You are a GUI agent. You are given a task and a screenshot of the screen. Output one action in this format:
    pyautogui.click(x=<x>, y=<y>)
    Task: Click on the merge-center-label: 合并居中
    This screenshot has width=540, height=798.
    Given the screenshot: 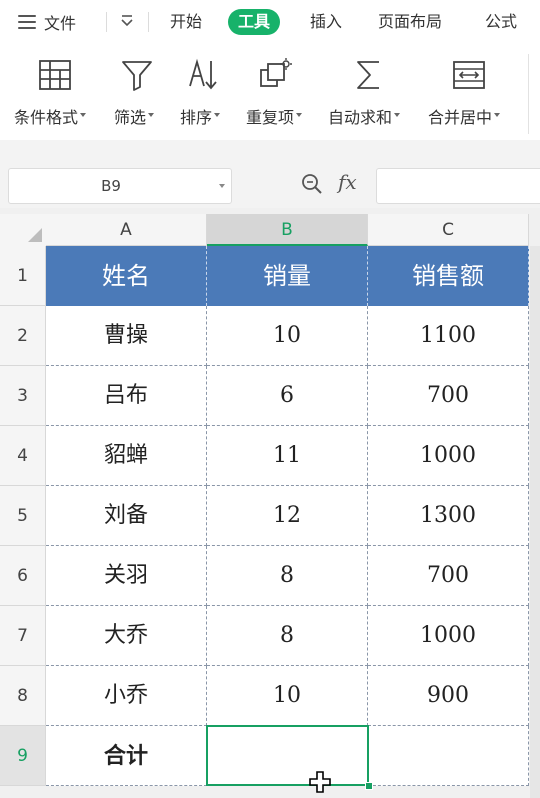 What is the action you would take?
    pyautogui.click(x=460, y=117)
    